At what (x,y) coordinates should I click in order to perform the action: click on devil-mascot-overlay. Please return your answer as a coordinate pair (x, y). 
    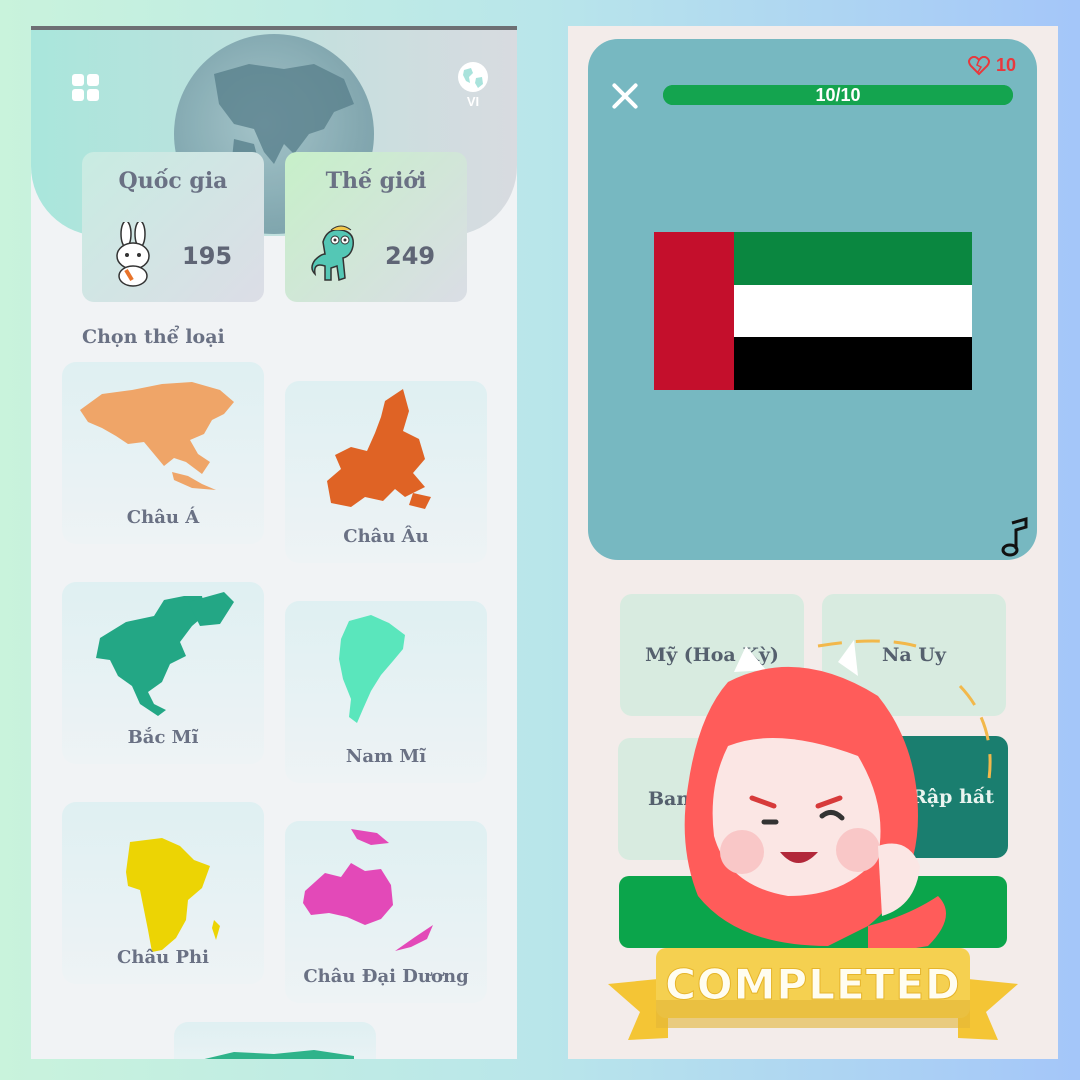
    Looking at the image, I should click on (838, 797).